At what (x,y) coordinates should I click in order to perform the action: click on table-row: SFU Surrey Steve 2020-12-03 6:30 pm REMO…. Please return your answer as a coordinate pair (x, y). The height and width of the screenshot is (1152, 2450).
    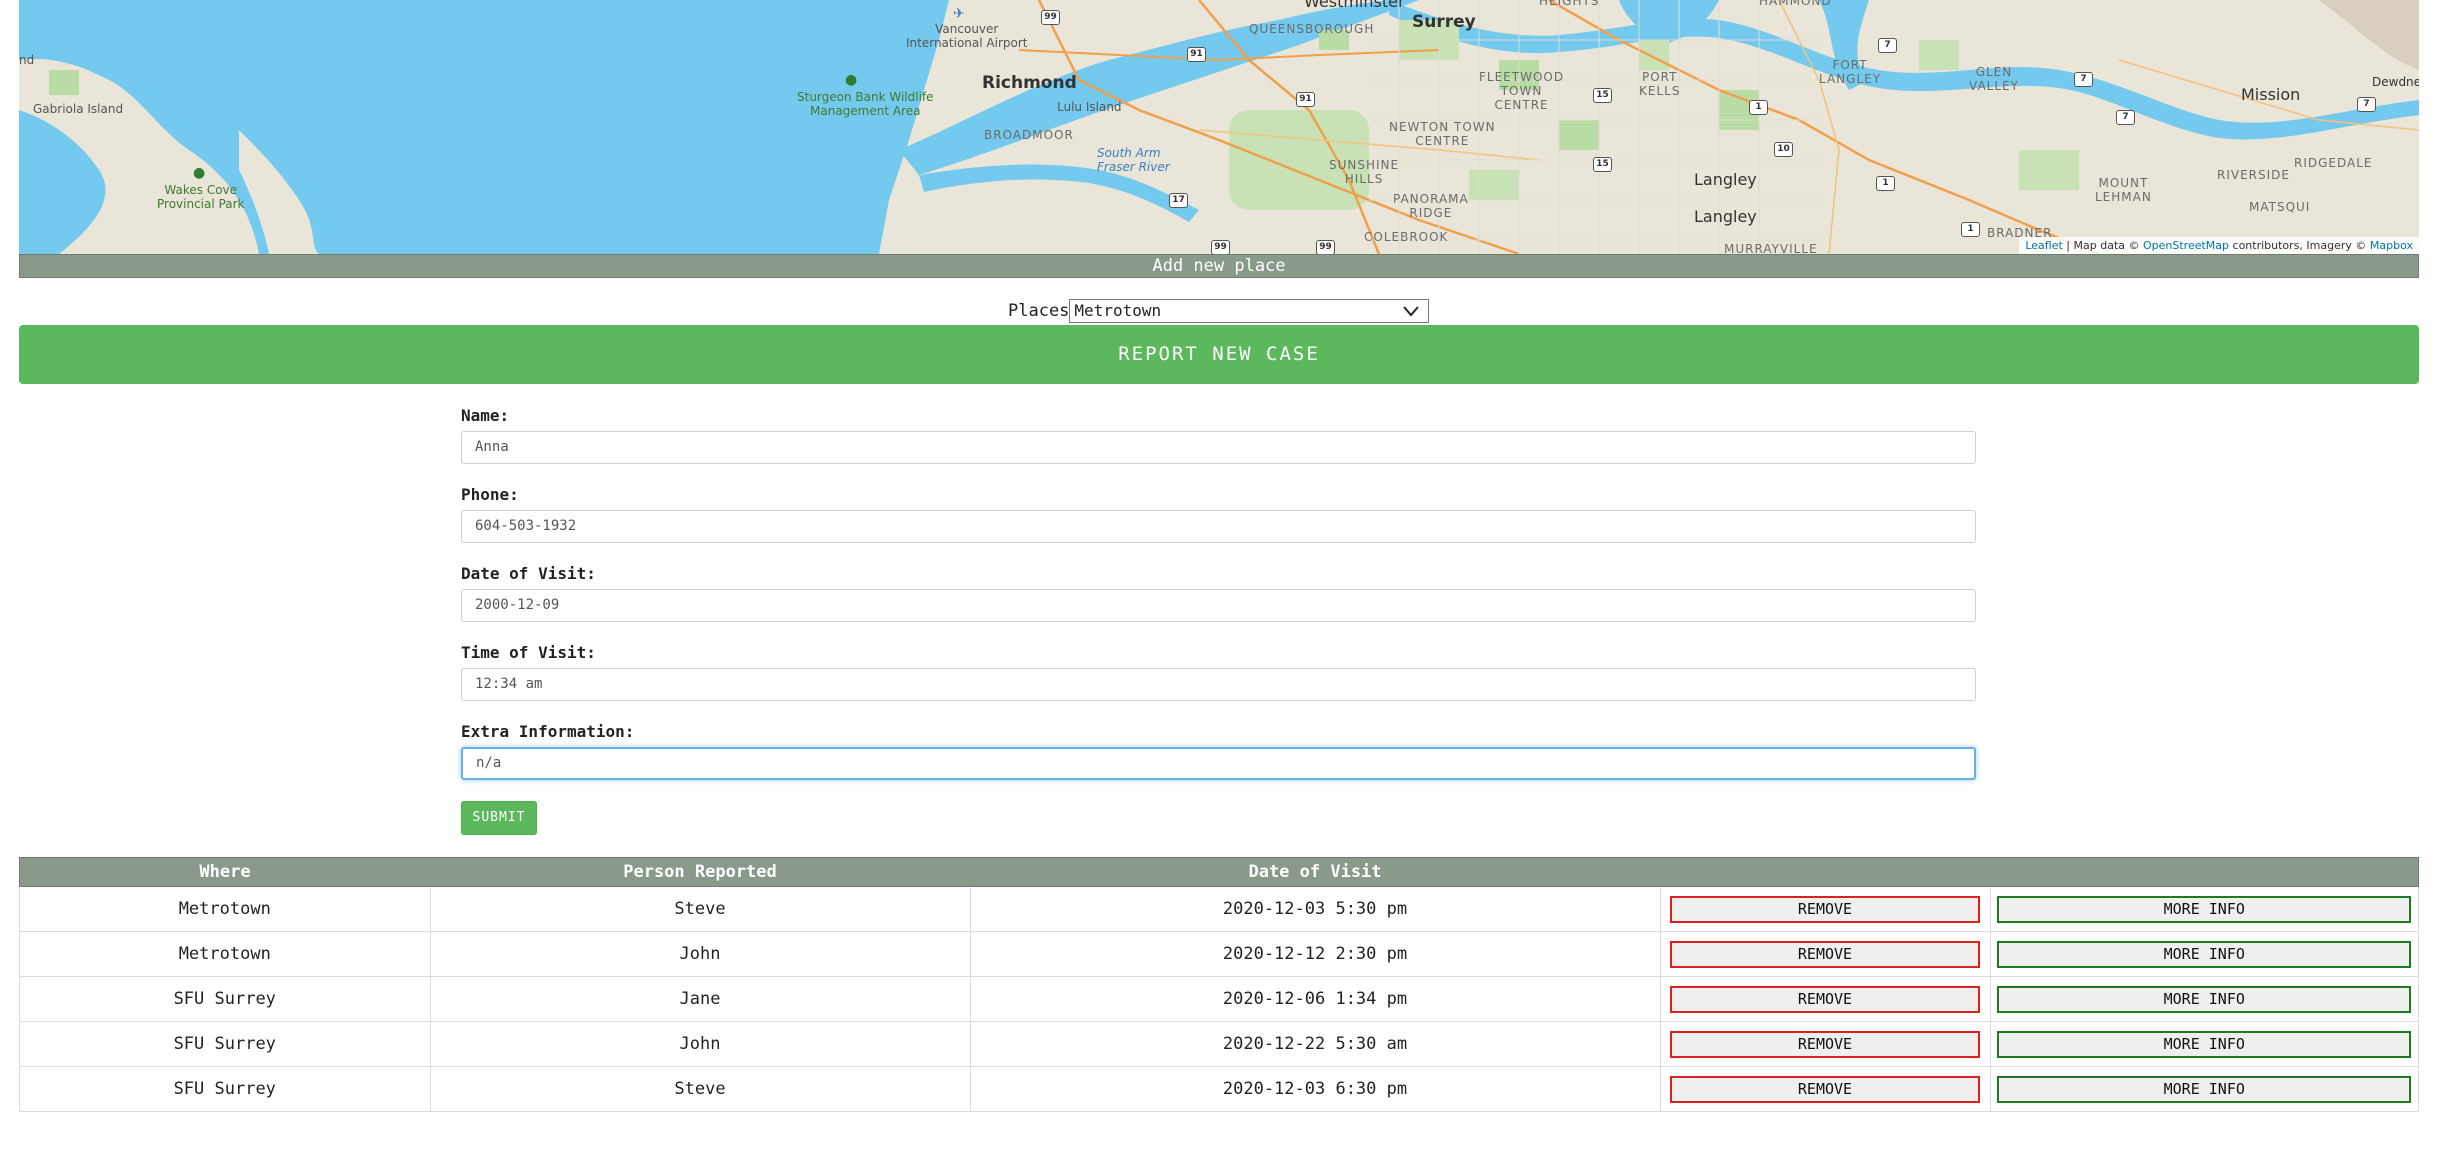
    Looking at the image, I should click on (1219, 1089).